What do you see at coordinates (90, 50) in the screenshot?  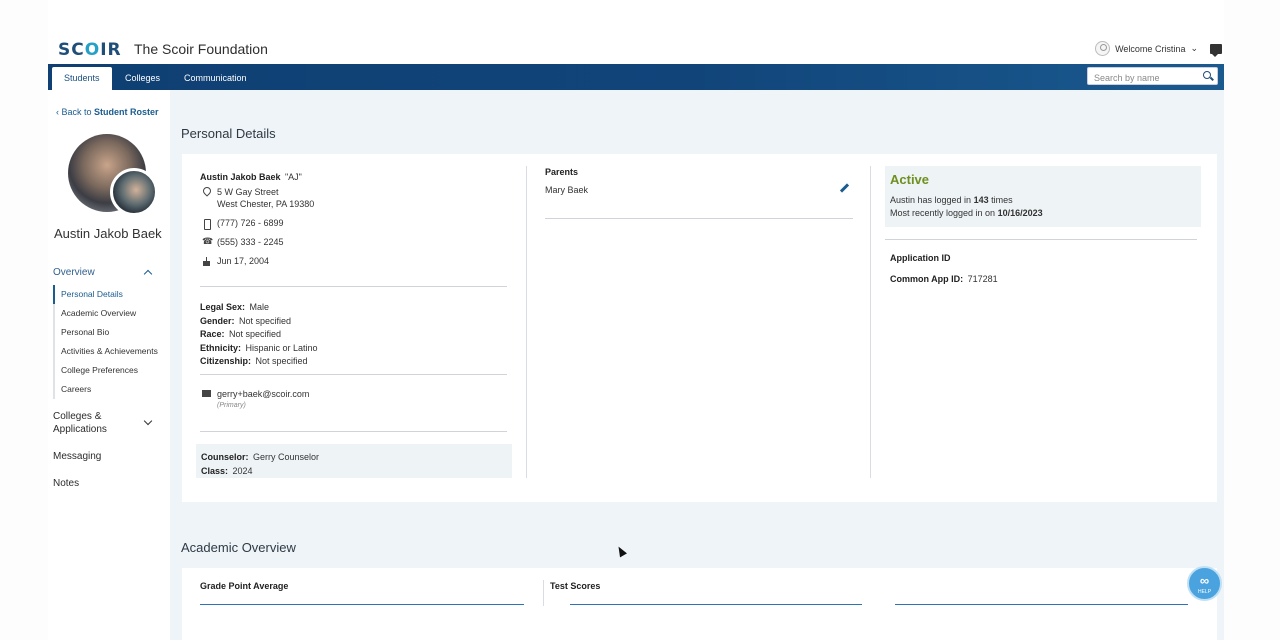 I see `scoir-logo: SCOIR` at bounding box center [90, 50].